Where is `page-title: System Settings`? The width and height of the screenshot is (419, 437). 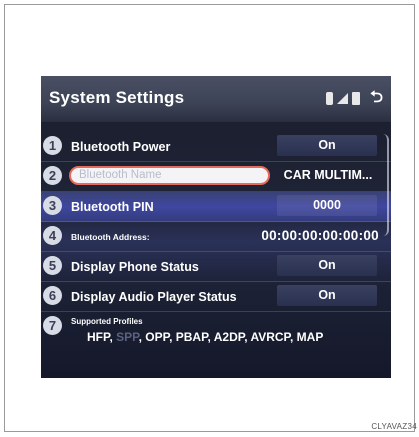
page-title: System Settings is located at coordinates (117, 97).